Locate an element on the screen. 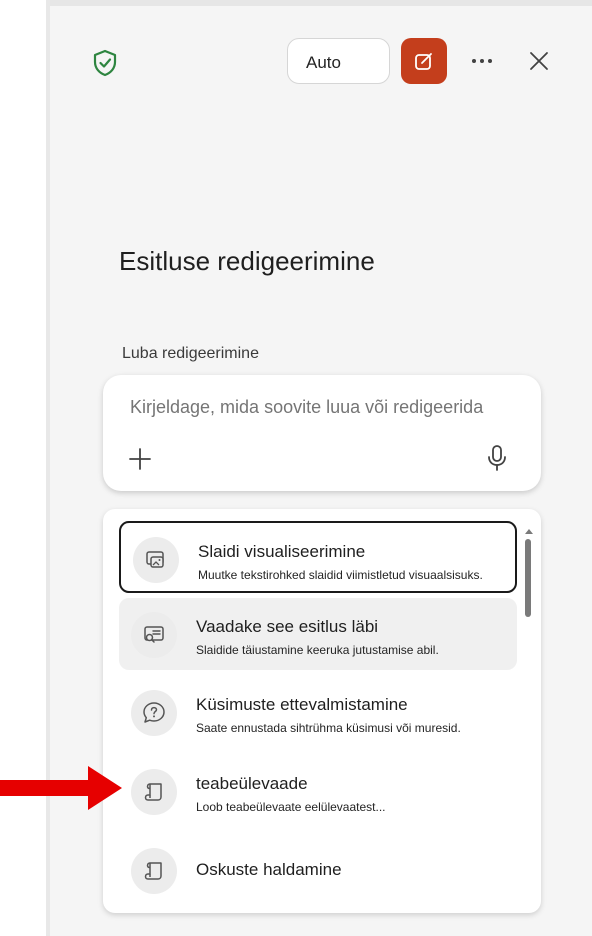  panel-top-border is located at coordinates (321, 3).